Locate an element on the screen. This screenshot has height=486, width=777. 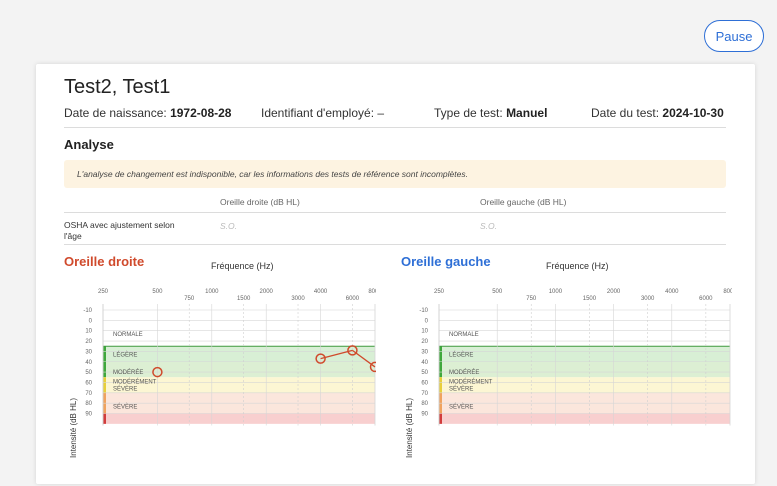
right-freq-title: Fréquence (Hz) is located at coordinates (242, 266).